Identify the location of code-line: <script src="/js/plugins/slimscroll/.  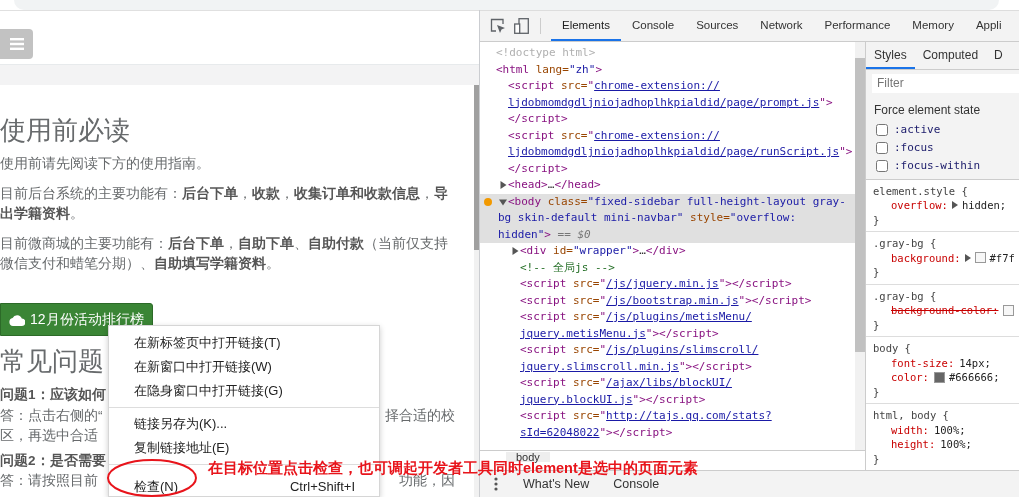
(639, 350).